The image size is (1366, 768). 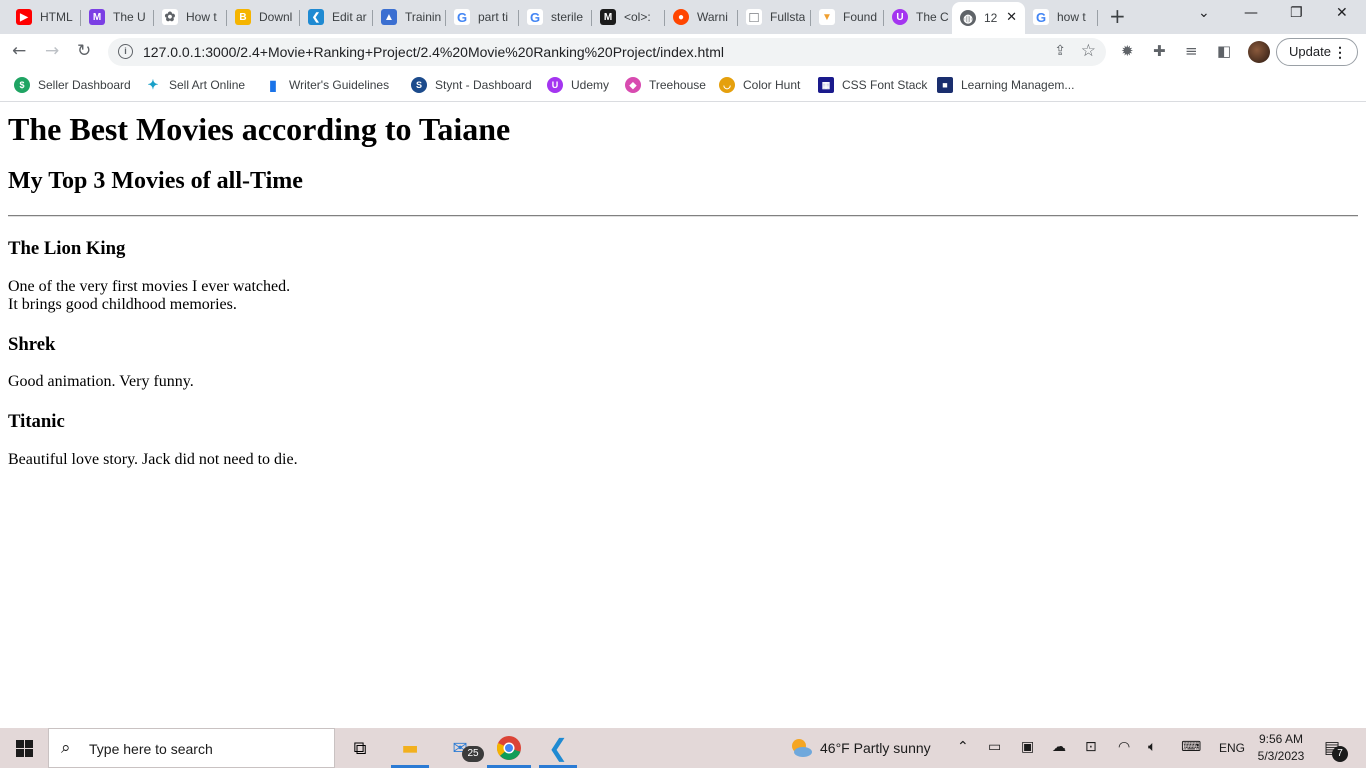 I want to click on search-icon: ⌕, so click(x=66, y=748).